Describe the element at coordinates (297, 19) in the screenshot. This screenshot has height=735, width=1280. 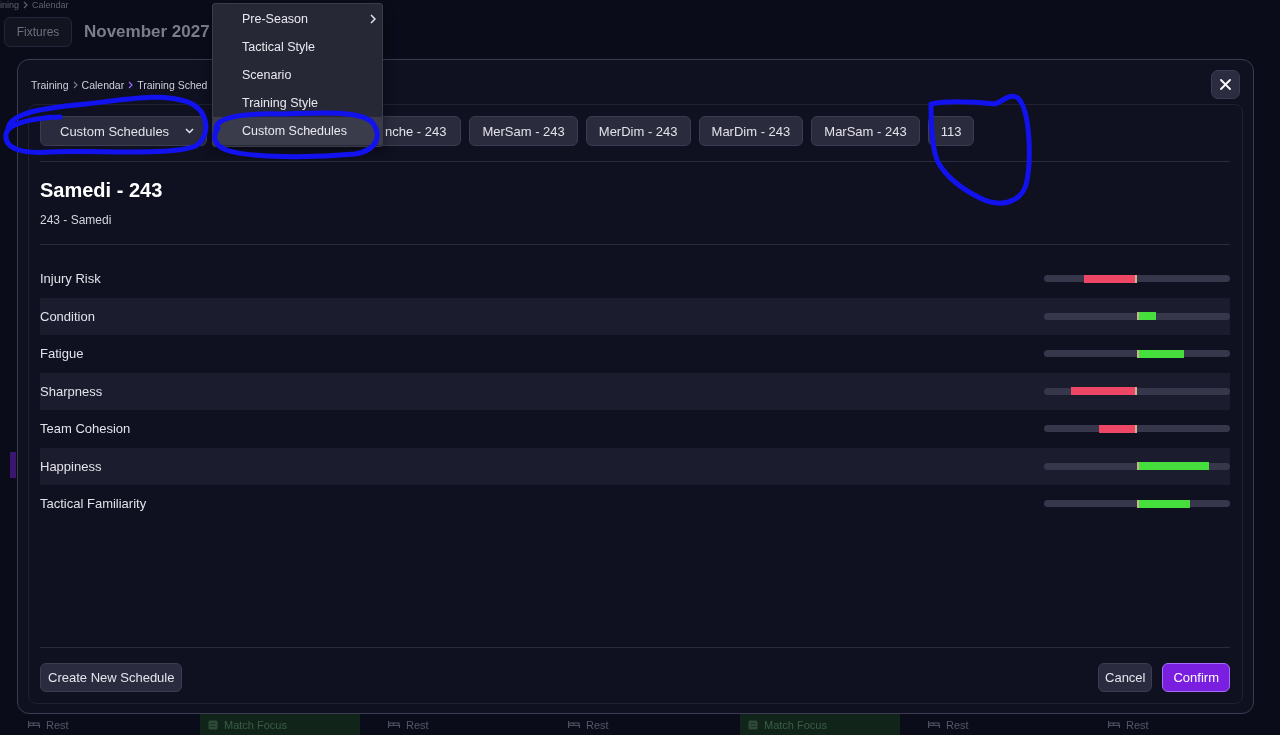
I see `menu-item: Pre-Season` at that location.